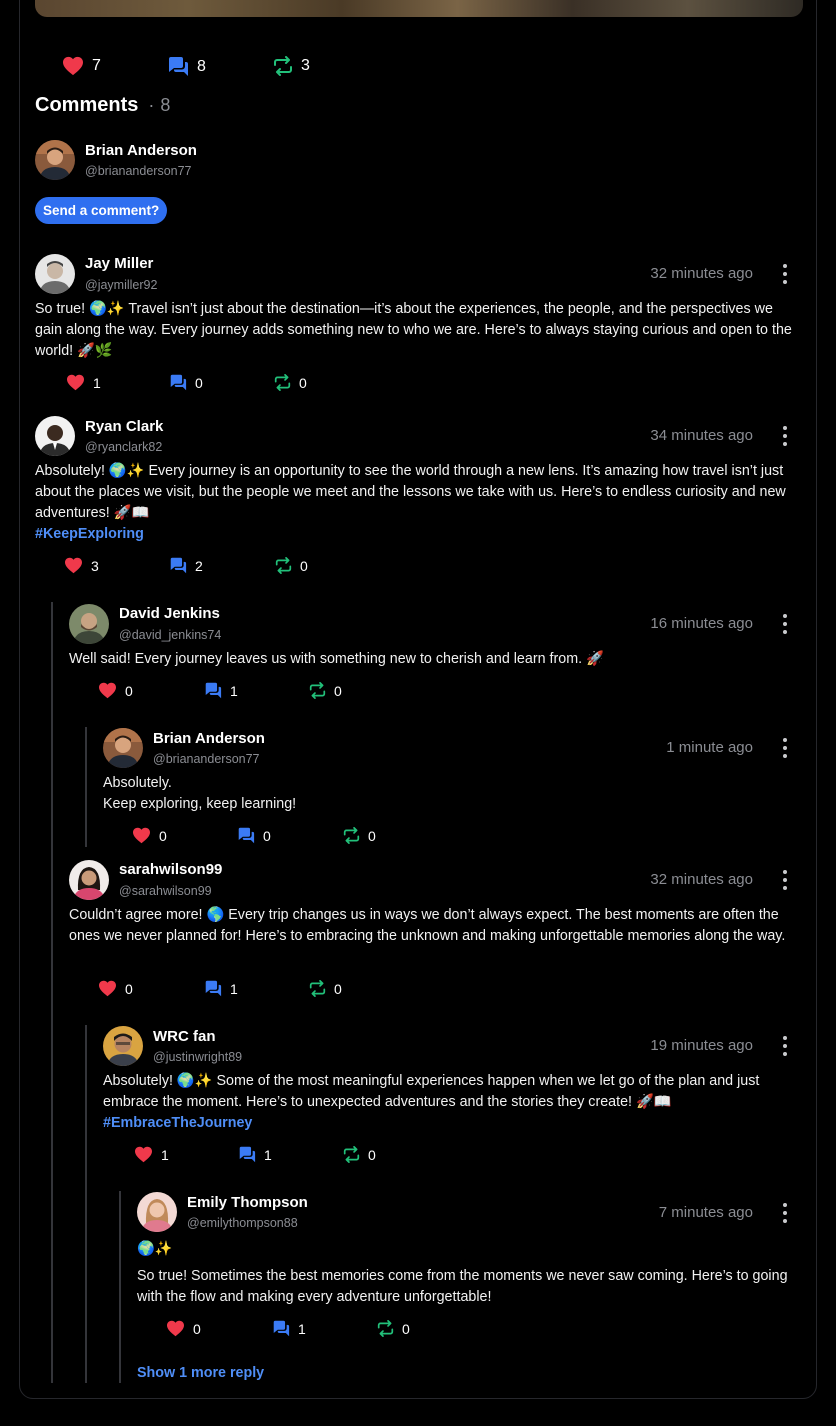  I want to click on reply-count: 0, so click(267, 835).